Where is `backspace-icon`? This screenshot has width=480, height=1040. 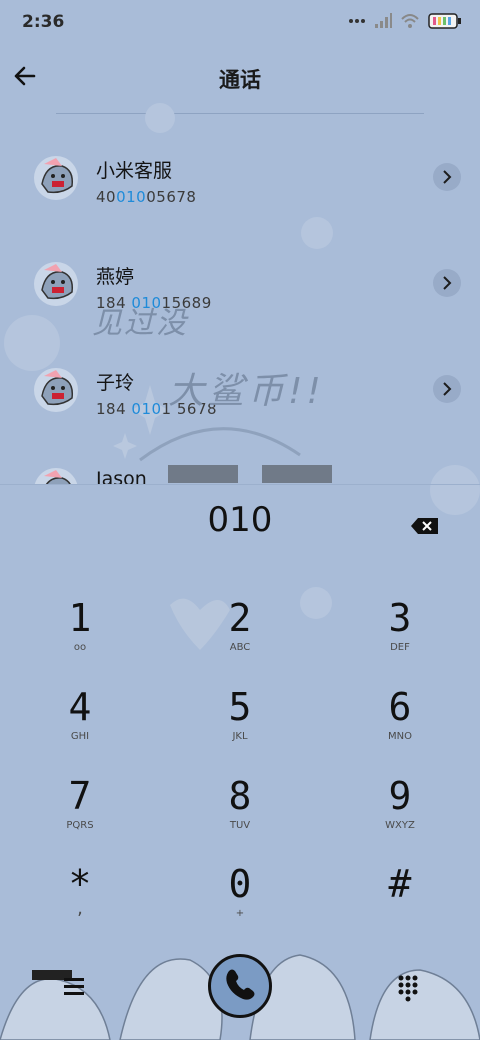 backspace-icon is located at coordinates (424, 526).